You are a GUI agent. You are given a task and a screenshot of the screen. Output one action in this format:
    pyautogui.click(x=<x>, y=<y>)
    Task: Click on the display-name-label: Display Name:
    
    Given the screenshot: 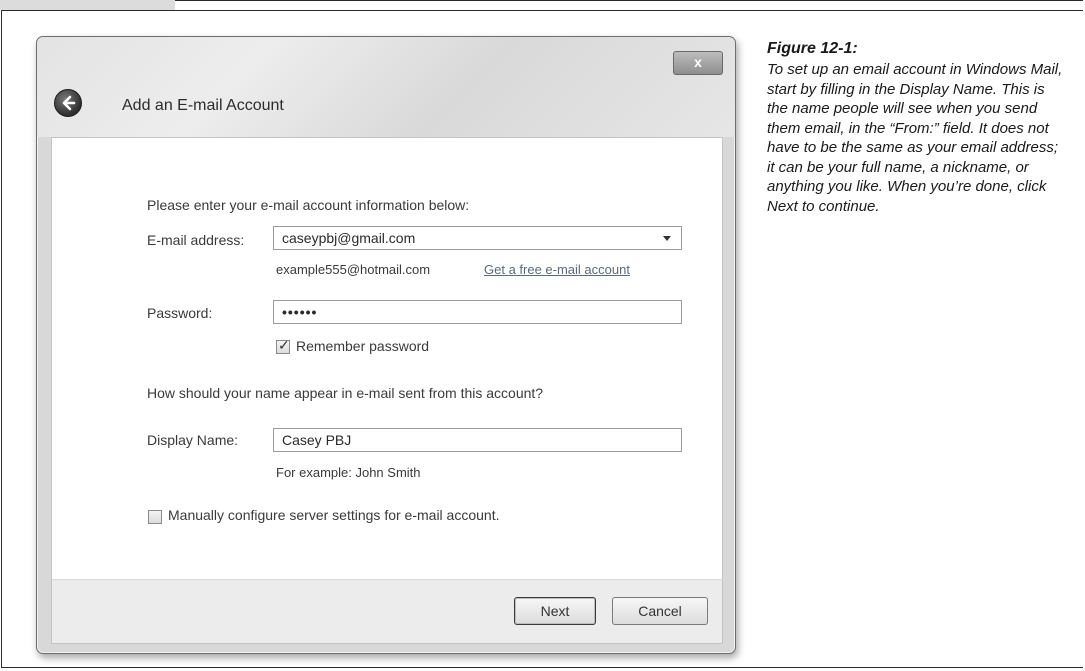 What is the action you would take?
    pyautogui.click(x=193, y=440)
    